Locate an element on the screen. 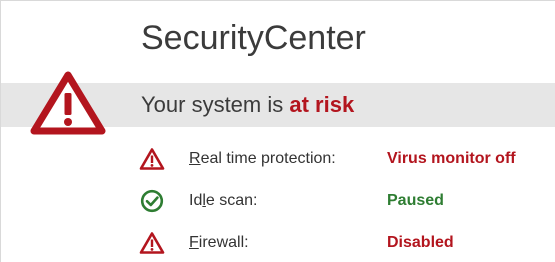 This screenshot has width=555, height=262. list-item-idle-scan: Idle scan: Paused is located at coordinates (344, 208).